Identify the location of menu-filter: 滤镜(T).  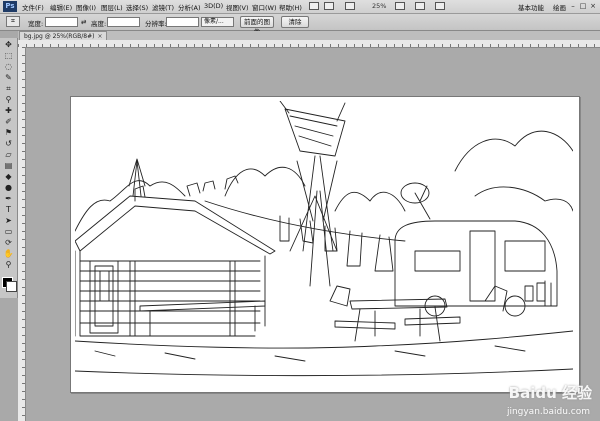
(163, 7).